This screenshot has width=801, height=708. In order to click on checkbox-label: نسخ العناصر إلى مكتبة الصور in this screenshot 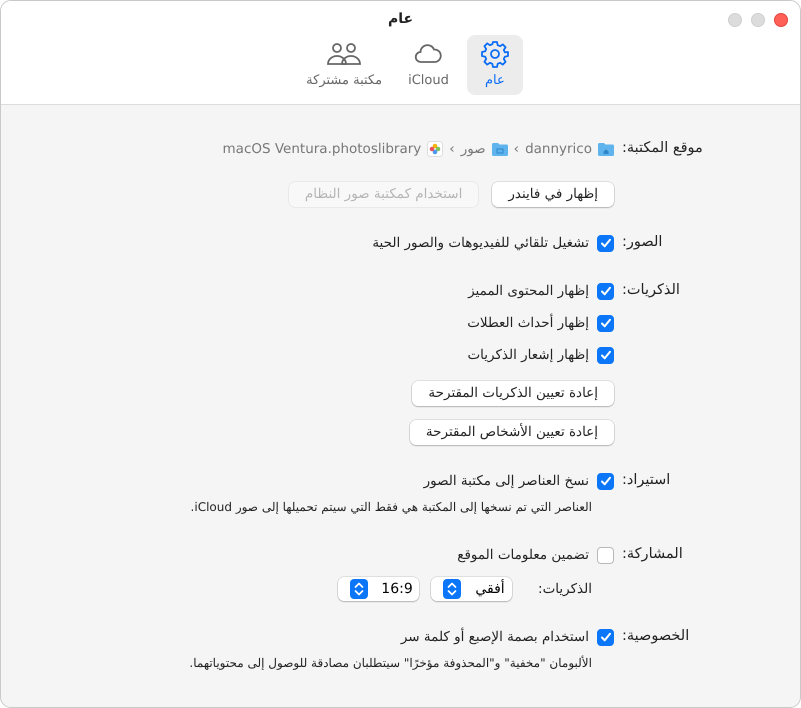, I will do `click(506, 481)`.